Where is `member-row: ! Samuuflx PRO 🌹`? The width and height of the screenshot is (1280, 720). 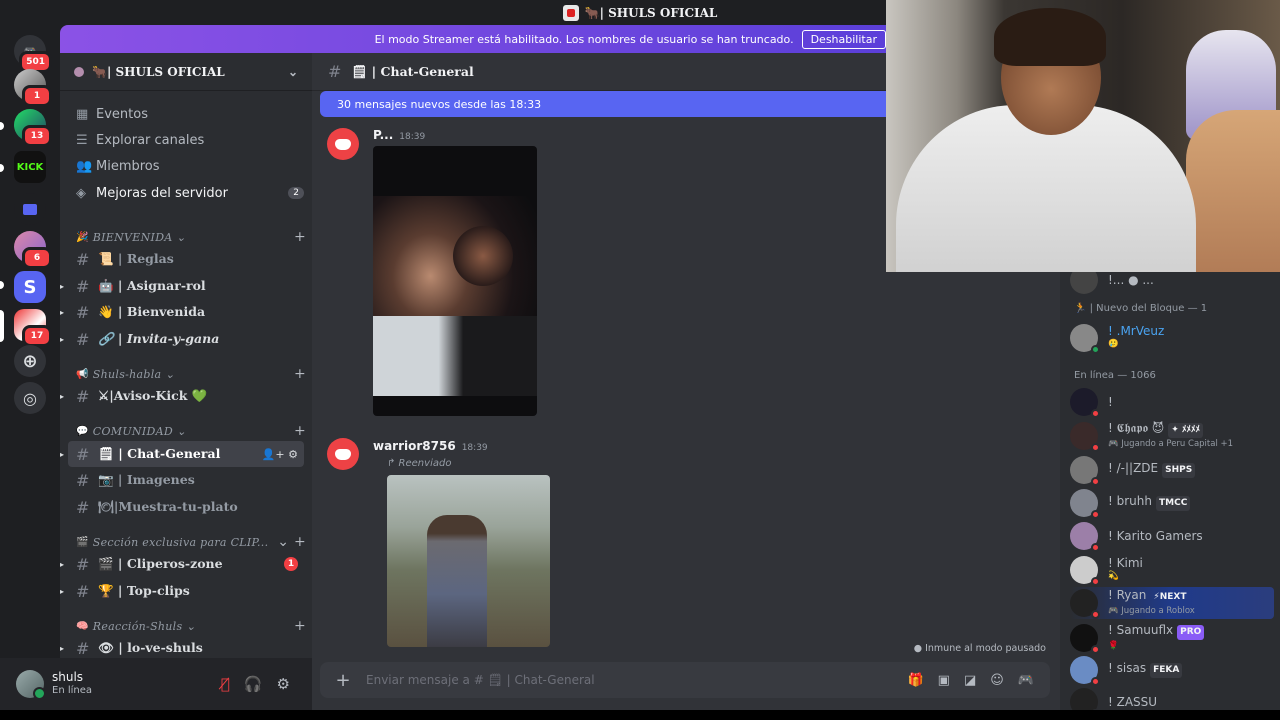
member-row: ! Samuuflx PRO 🌹 is located at coordinates (1172, 638).